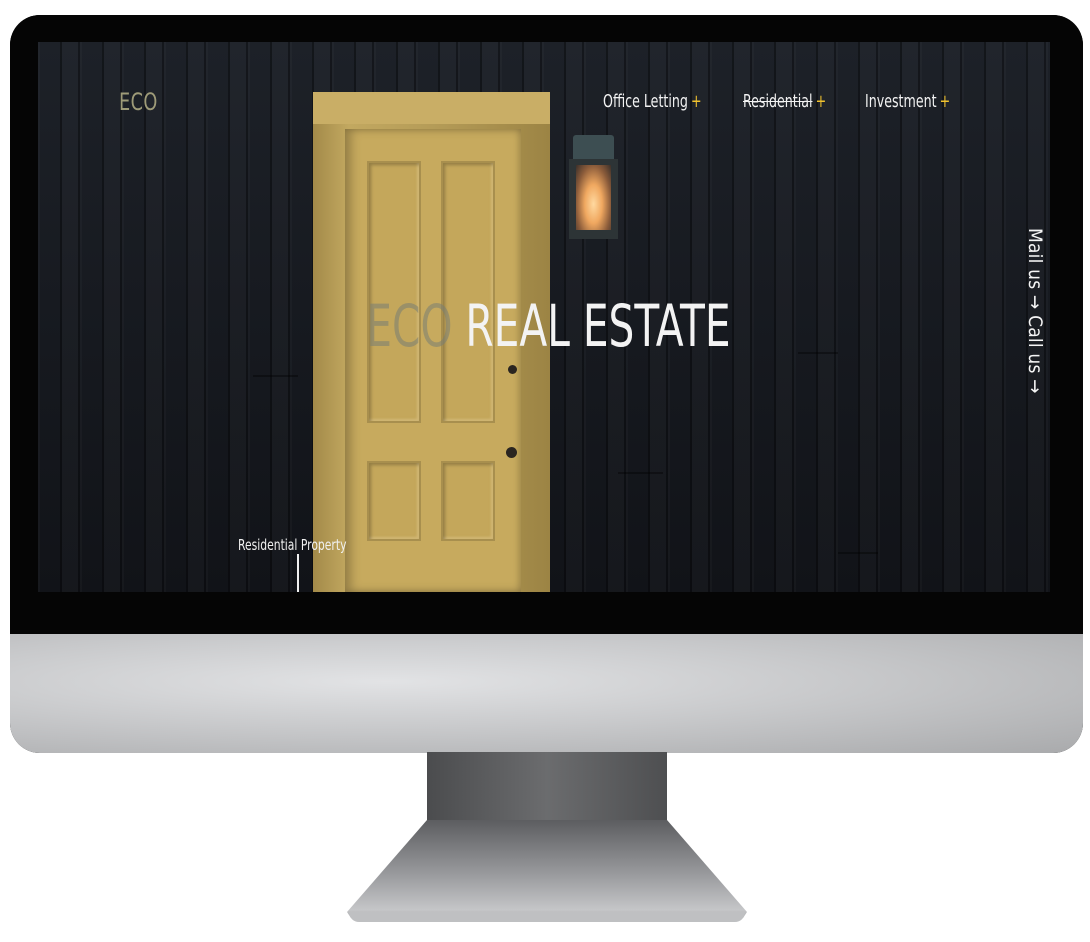  Describe the element at coordinates (547, 869) in the screenshot. I see `monitor-stand-foot` at that location.